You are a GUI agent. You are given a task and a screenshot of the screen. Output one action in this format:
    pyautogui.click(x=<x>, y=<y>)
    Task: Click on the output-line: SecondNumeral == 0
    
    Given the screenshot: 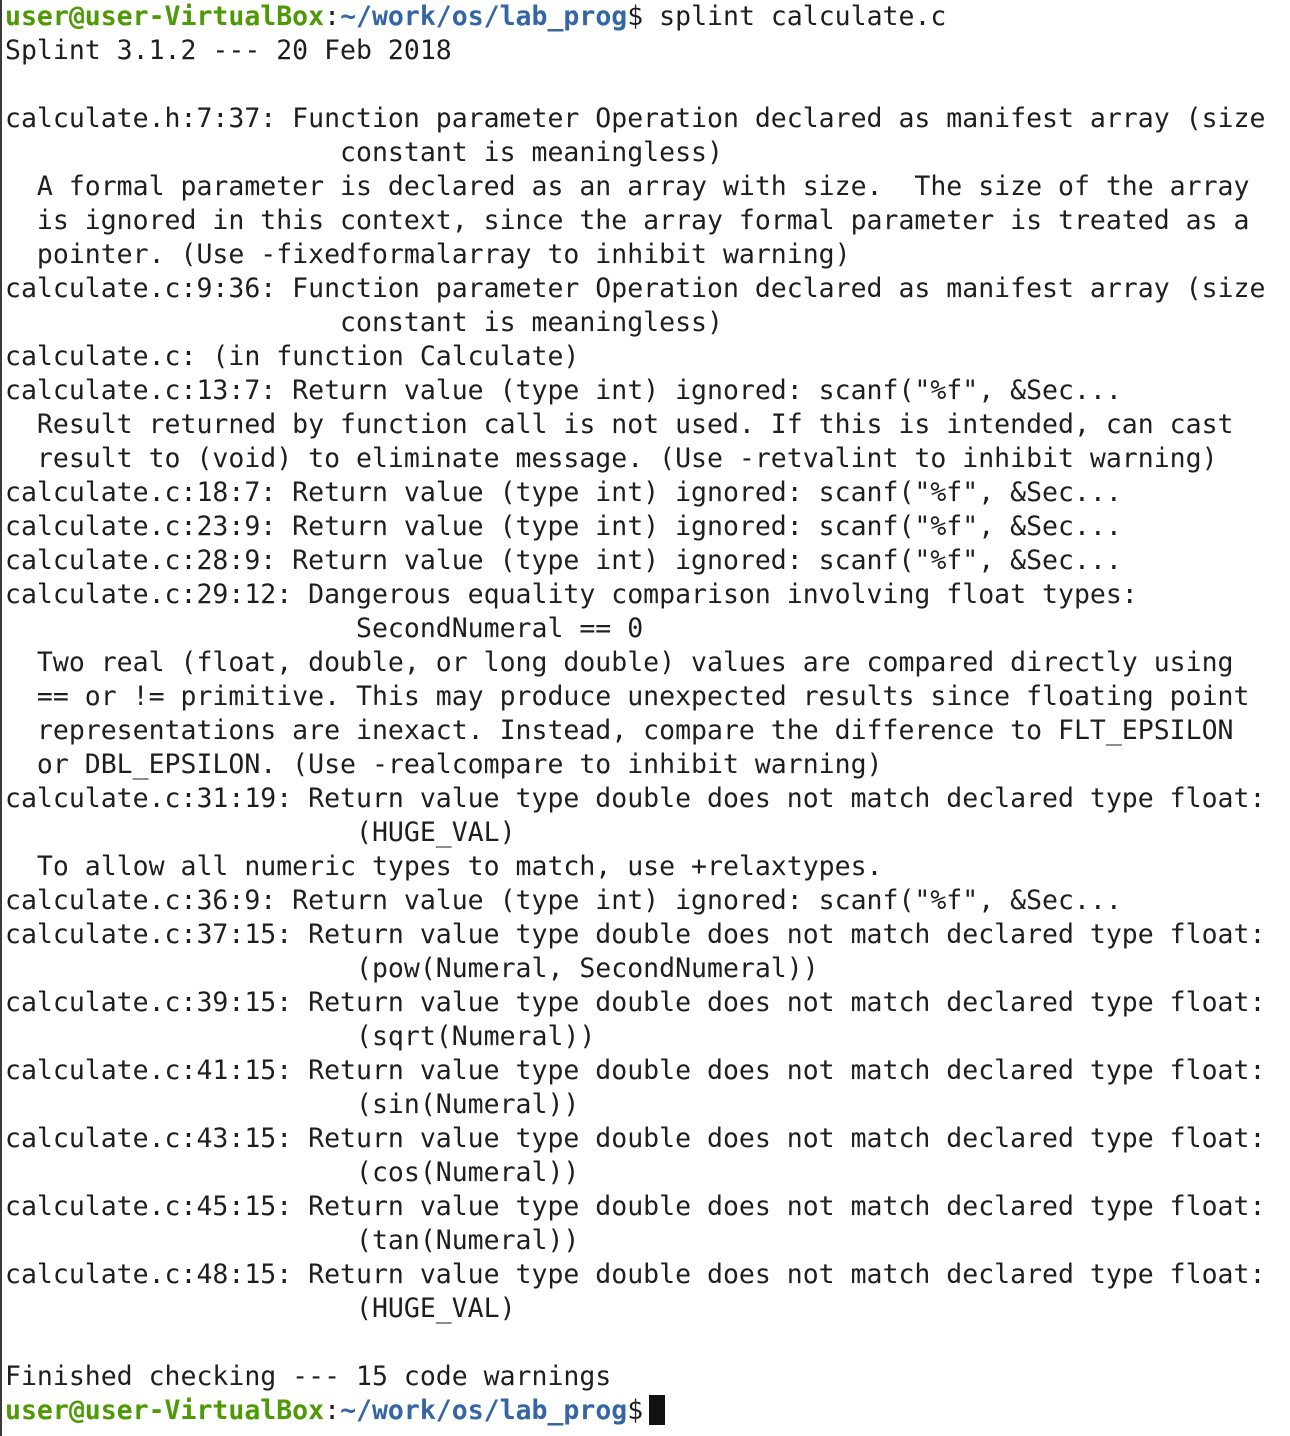 What is the action you would take?
    pyautogui.click(x=324, y=628)
    